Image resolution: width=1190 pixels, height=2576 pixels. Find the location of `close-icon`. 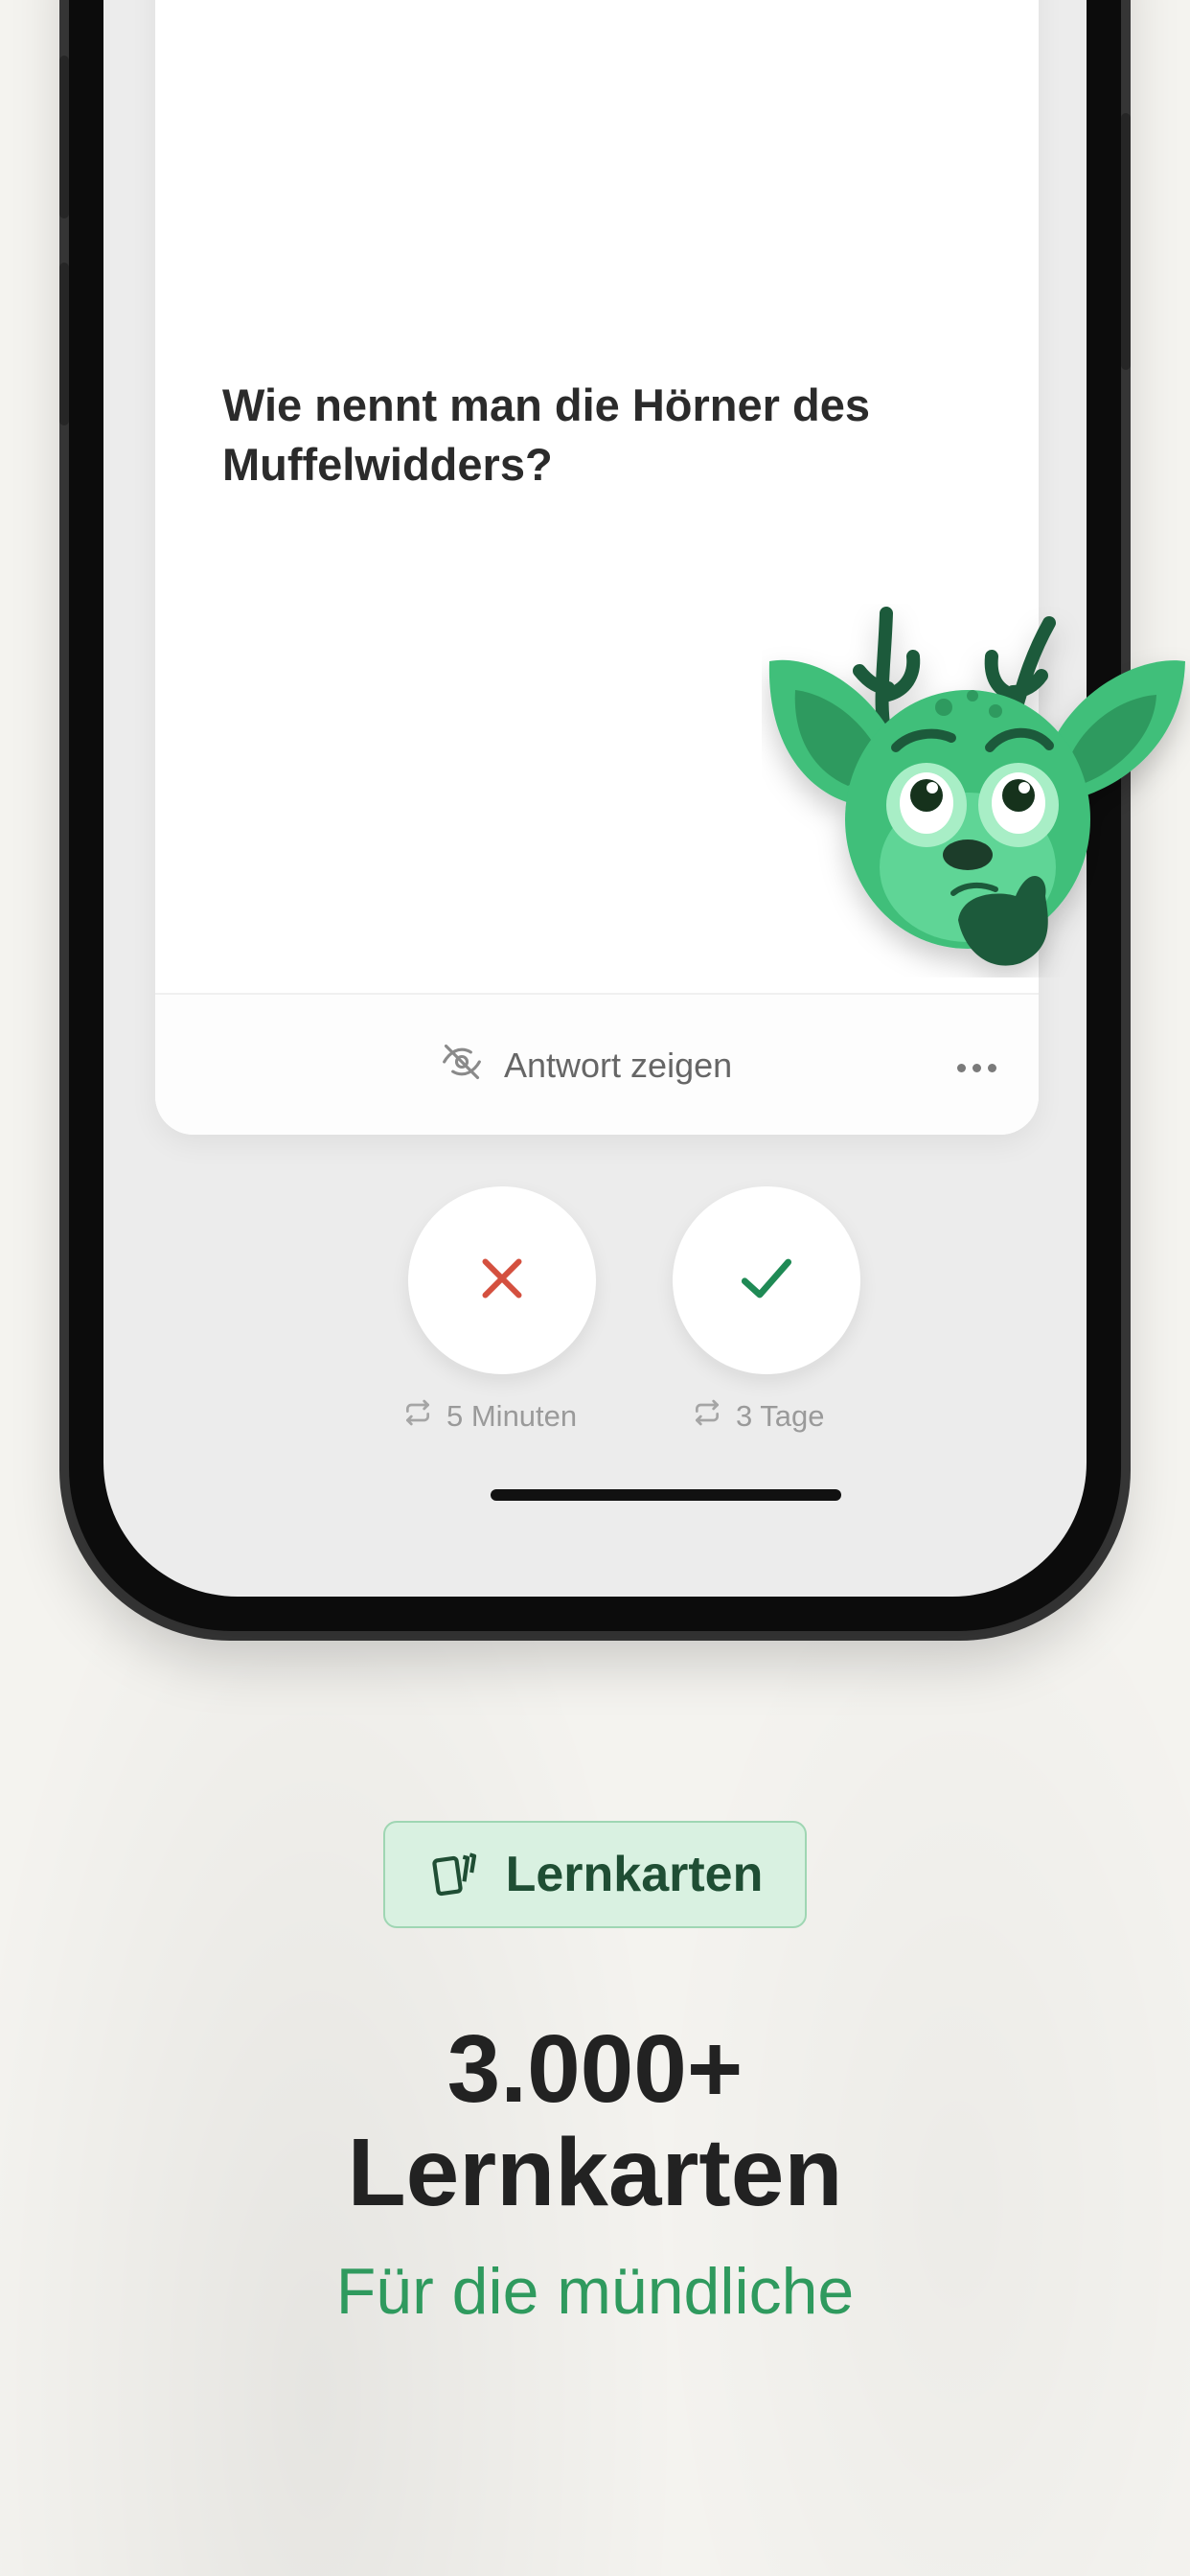

close-icon is located at coordinates (502, 1281).